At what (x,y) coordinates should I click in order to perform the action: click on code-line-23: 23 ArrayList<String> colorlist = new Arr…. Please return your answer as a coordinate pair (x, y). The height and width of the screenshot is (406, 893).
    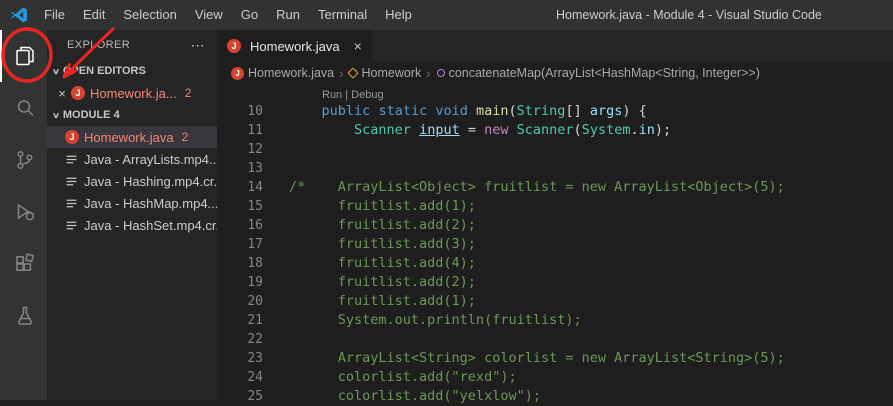
    Looking at the image, I should click on (555, 358).